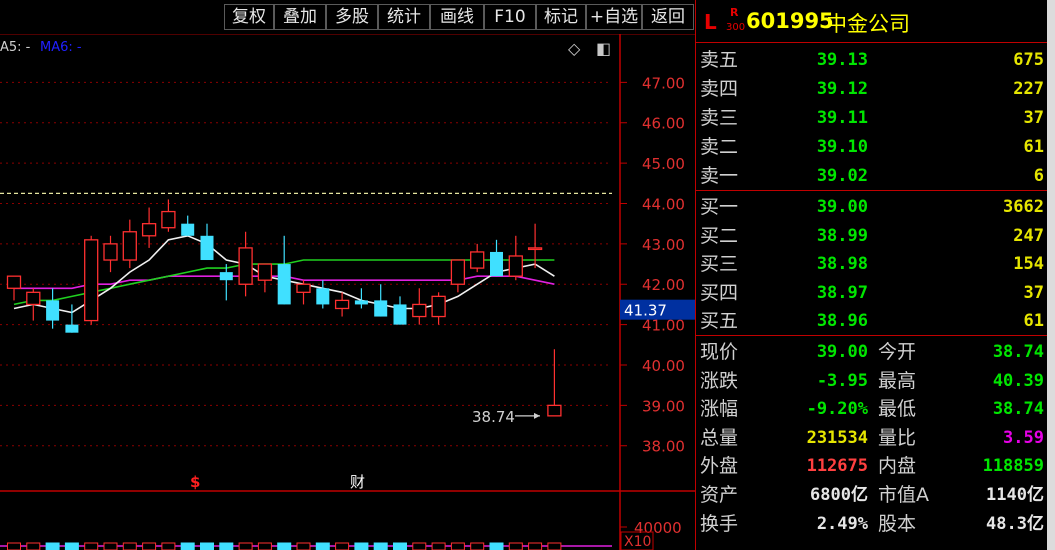 The width and height of the screenshot is (1055, 550). I want to click on dividend-marker: $, so click(195, 482).